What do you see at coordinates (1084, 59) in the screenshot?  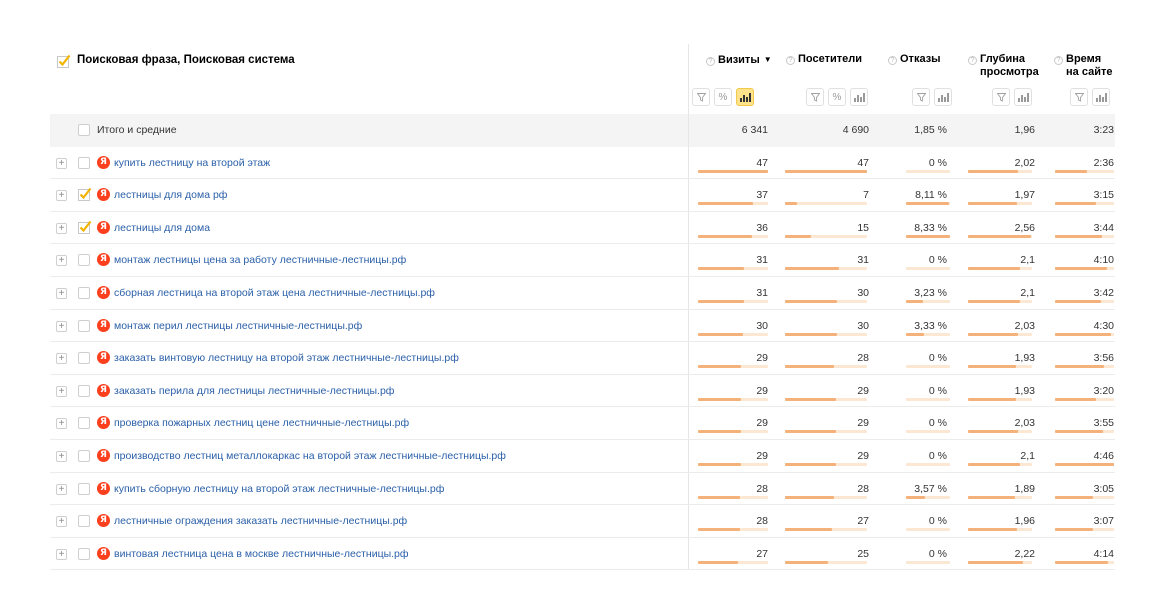 I see `column-label-line1: Время` at bounding box center [1084, 59].